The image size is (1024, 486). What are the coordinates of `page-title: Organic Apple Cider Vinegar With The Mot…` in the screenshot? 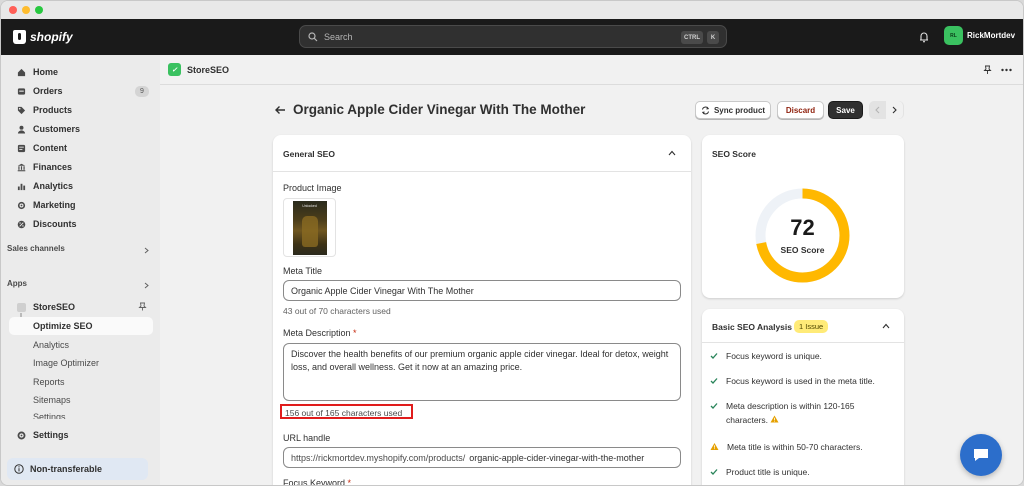 It's located at (439, 109).